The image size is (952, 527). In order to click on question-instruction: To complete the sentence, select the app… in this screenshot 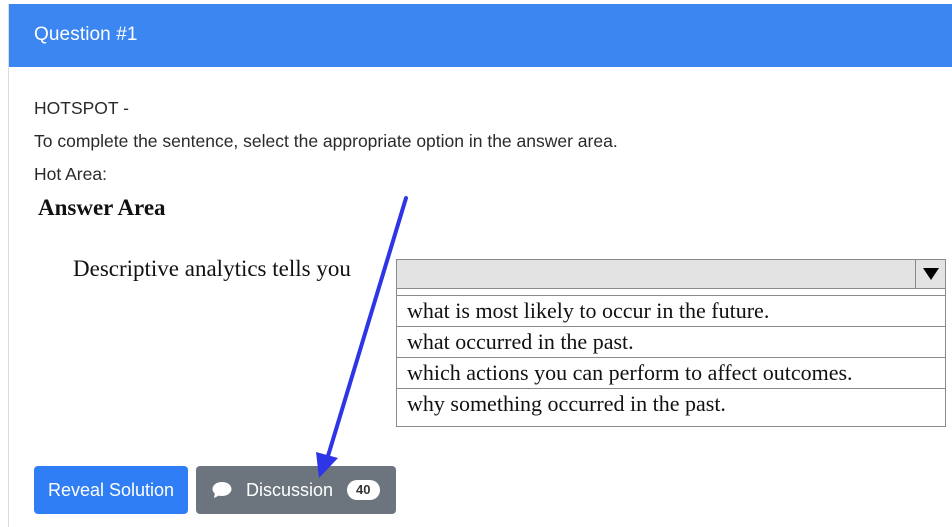, I will do `click(326, 141)`.